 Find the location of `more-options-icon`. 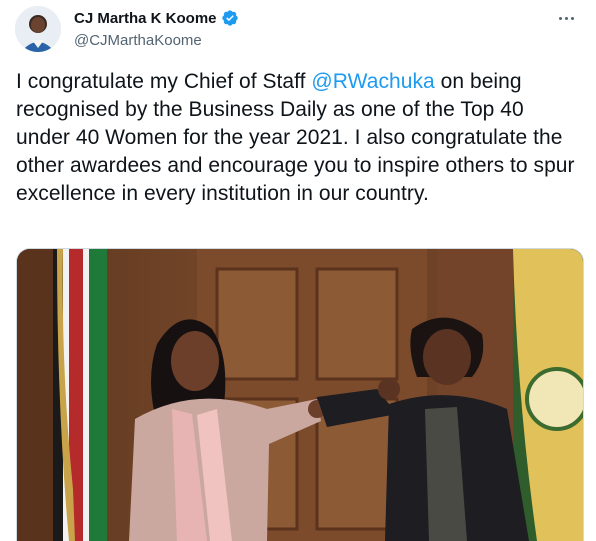

more-options-icon is located at coordinates (566, 18).